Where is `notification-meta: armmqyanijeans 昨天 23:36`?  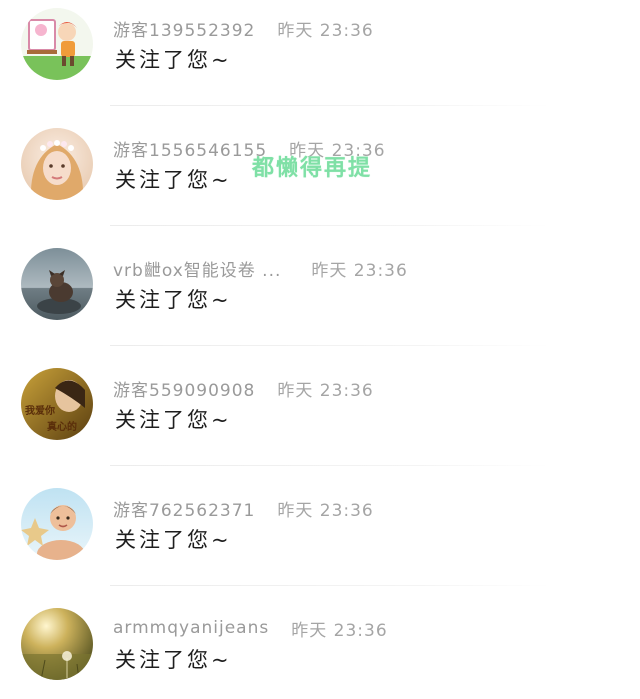
notification-meta: armmqyanijeans 昨天 23:36 is located at coordinates (250, 628).